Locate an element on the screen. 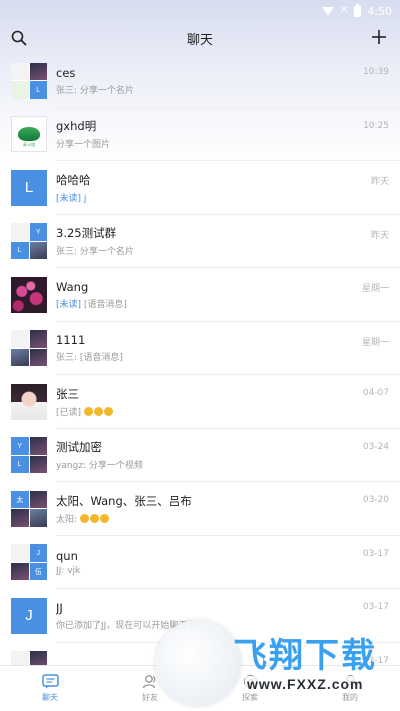 The height and width of the screenshot is (711, 400). app-header: 聊天 is located at coordinates (200, 38).